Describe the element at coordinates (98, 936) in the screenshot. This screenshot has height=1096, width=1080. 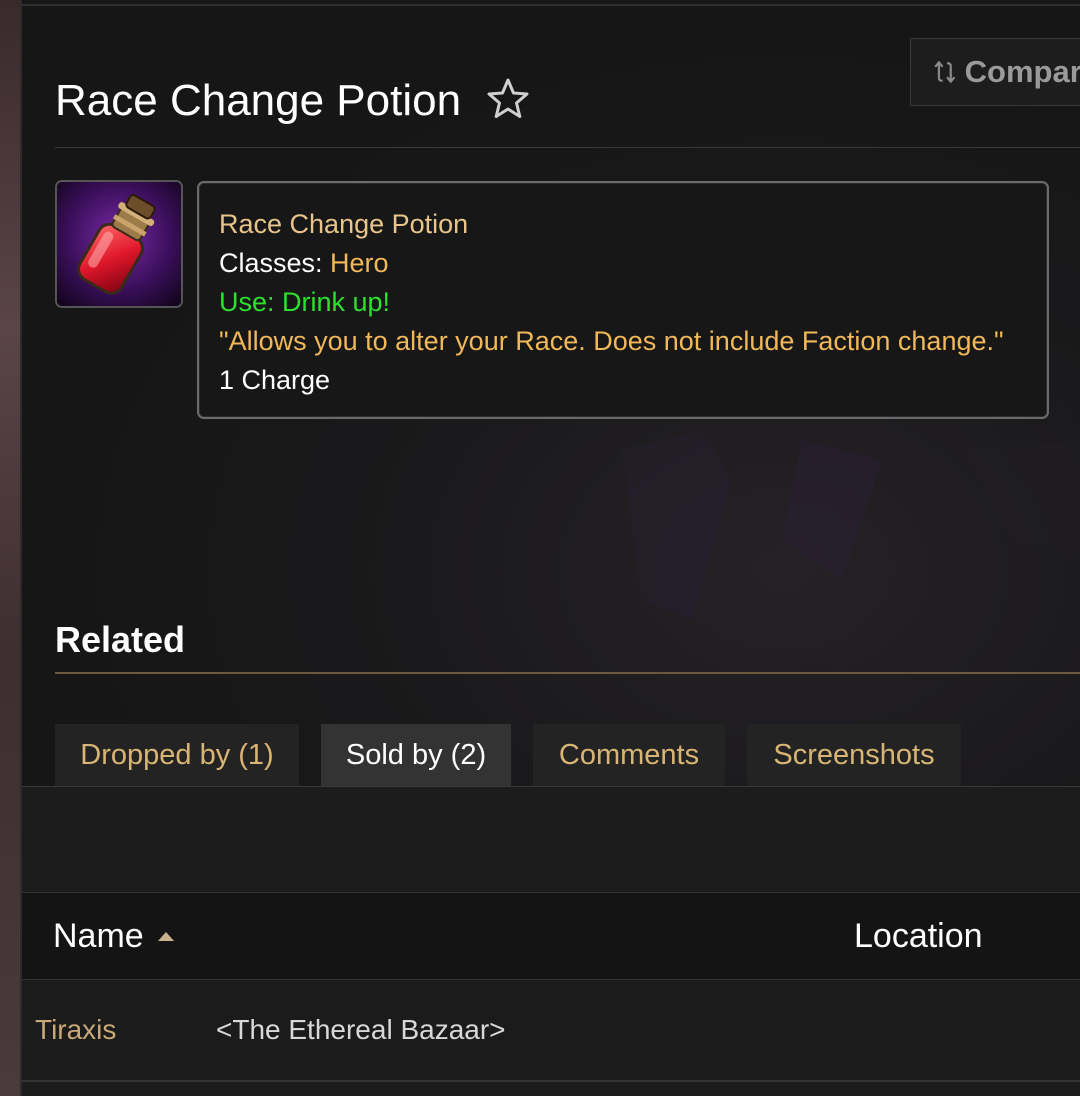
I see `column-name-label: Name` at that location.